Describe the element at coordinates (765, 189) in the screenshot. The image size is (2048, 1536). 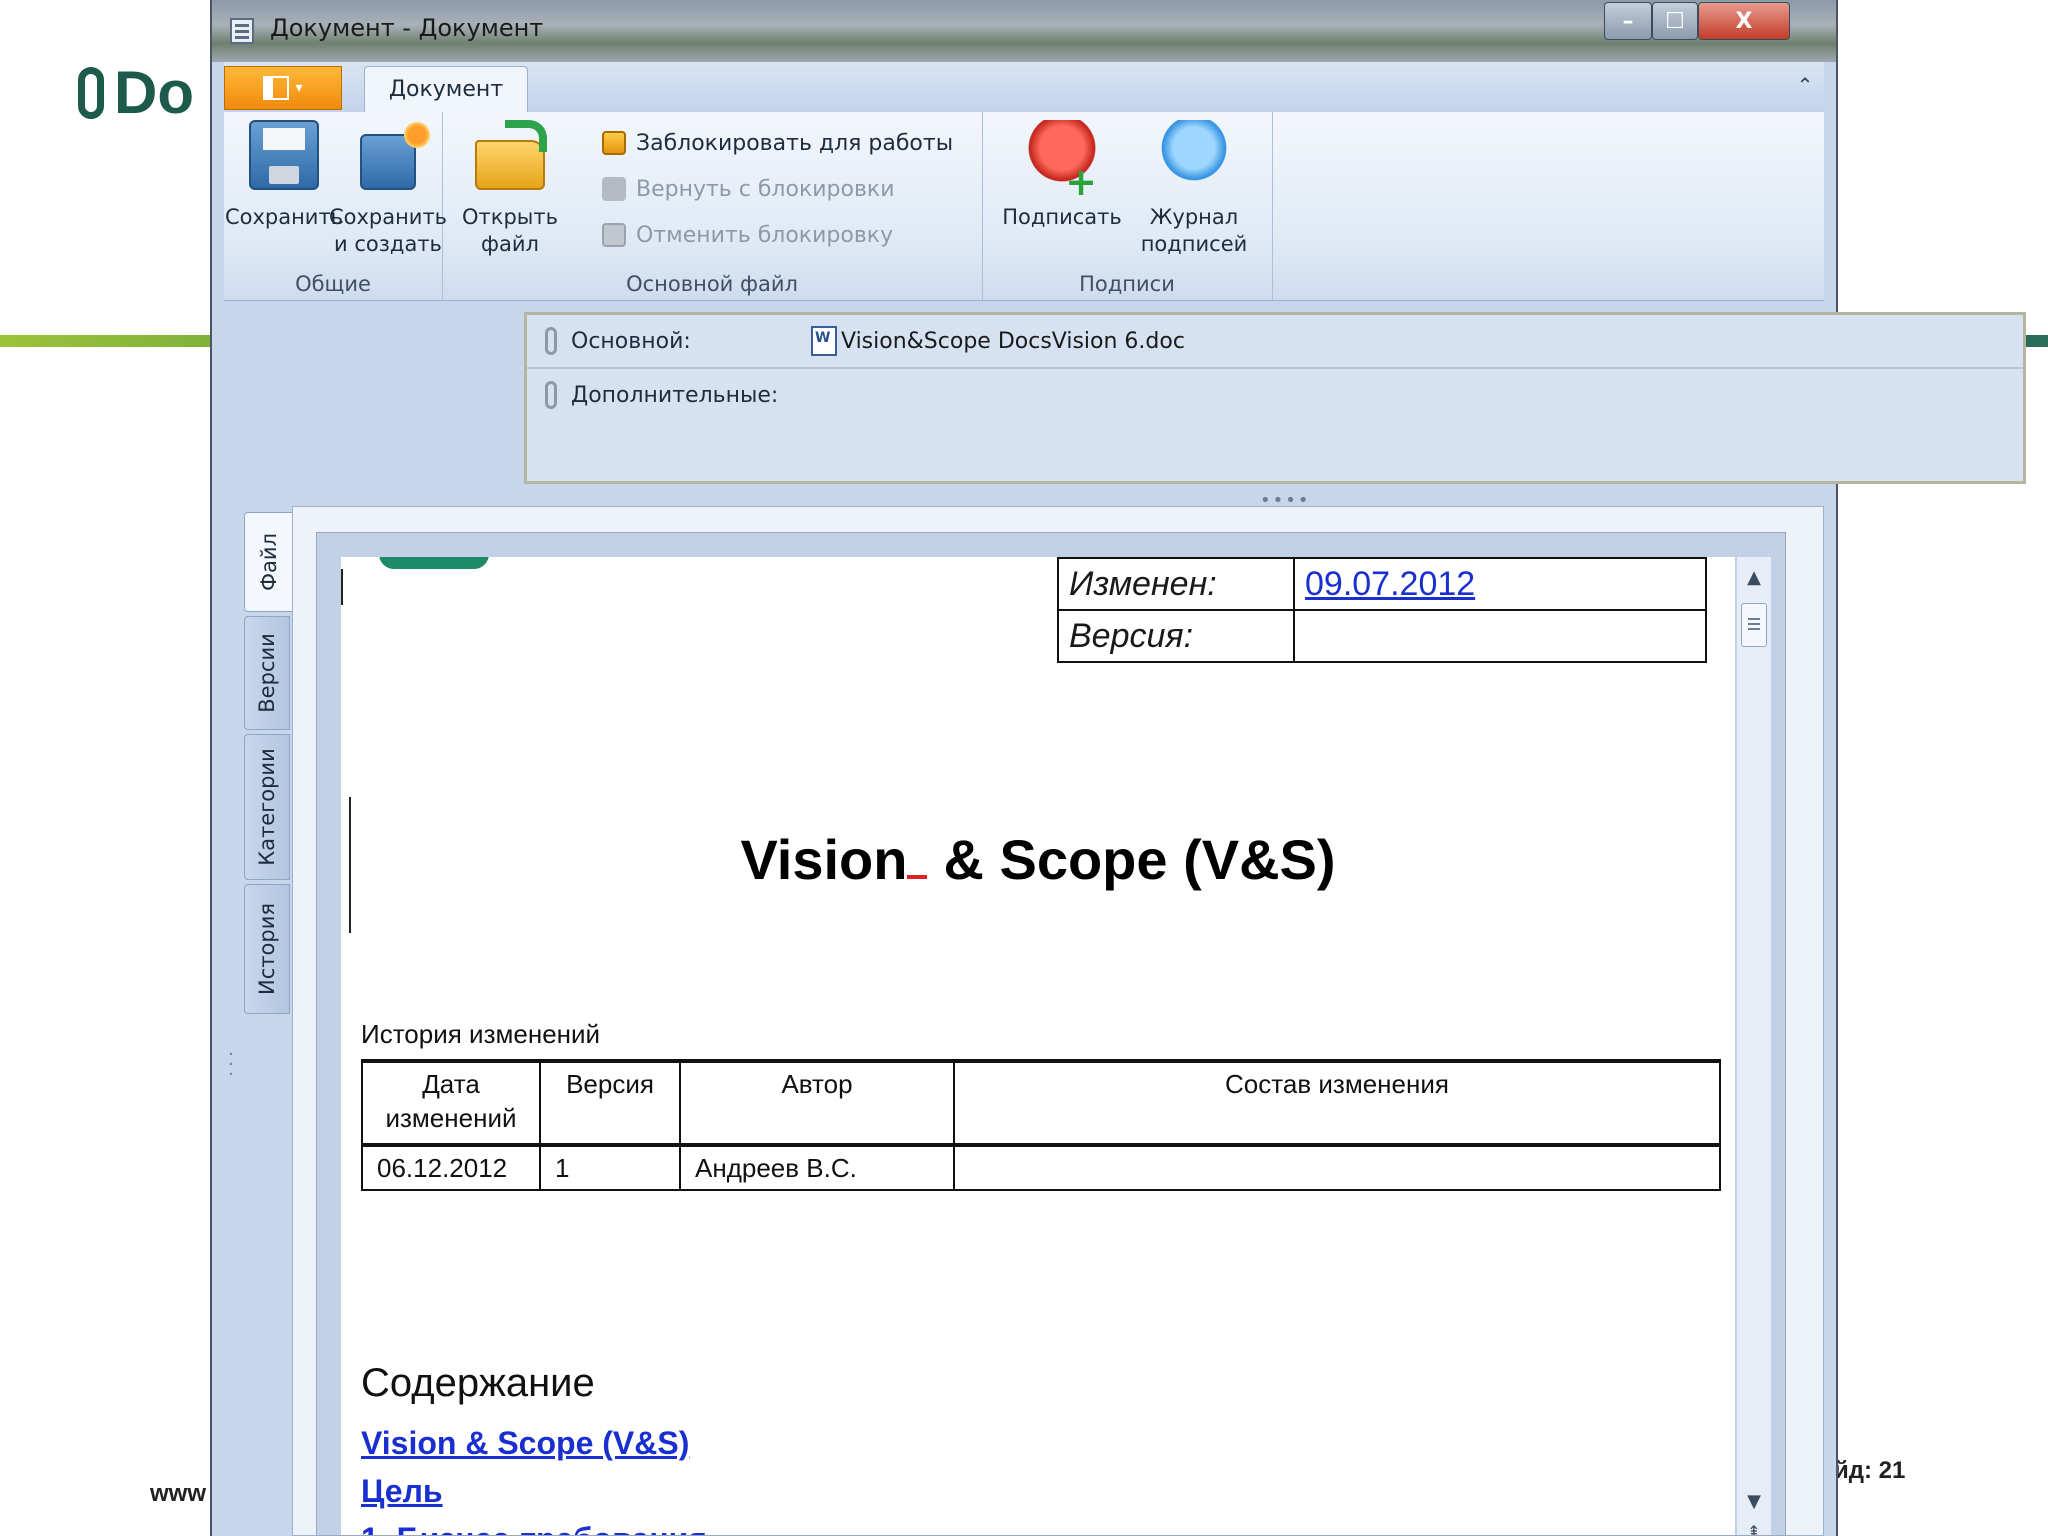
I see `return-from-lock-label: Вернуть с блокировки` at that location.